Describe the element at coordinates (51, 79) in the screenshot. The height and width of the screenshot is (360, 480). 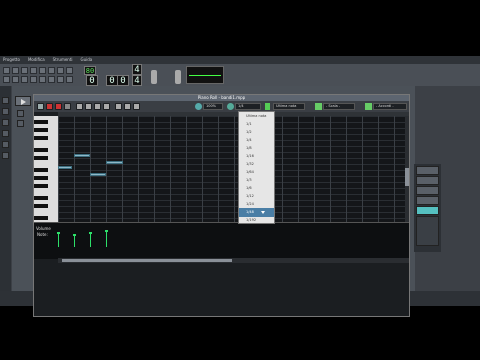
I see `settings-icon` at that location.